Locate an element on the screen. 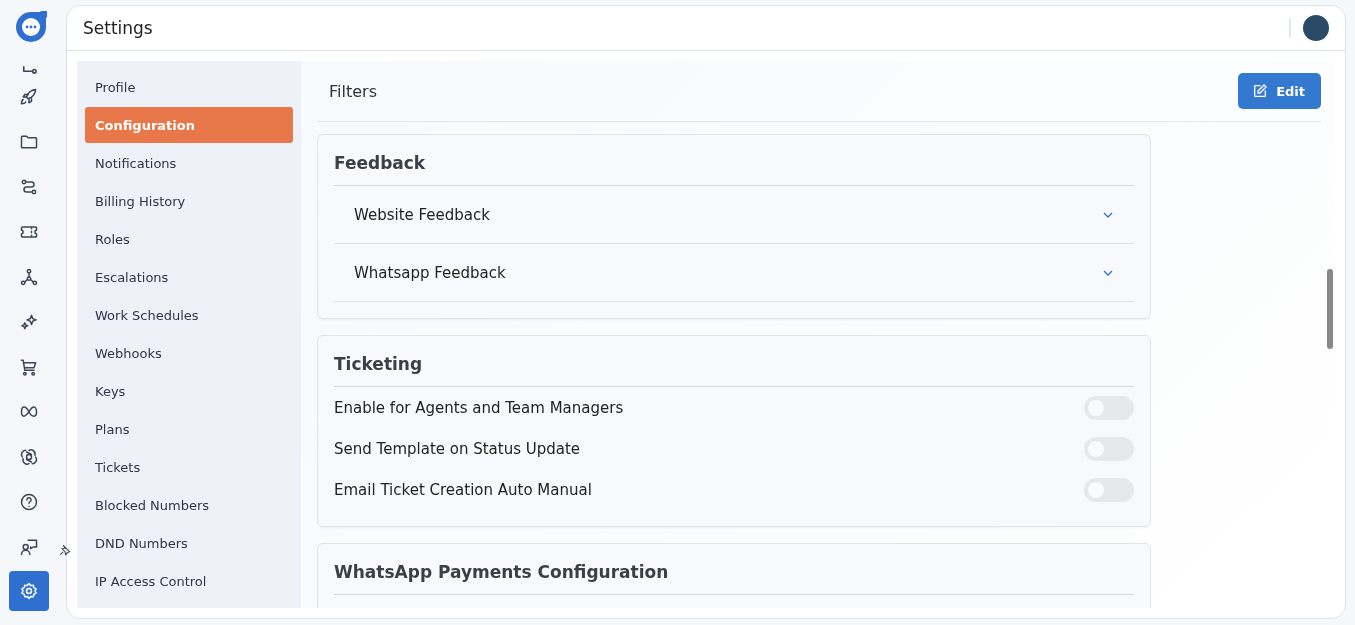 The image size is (1355, 625). help-icon is located at coordinates (29, 501).